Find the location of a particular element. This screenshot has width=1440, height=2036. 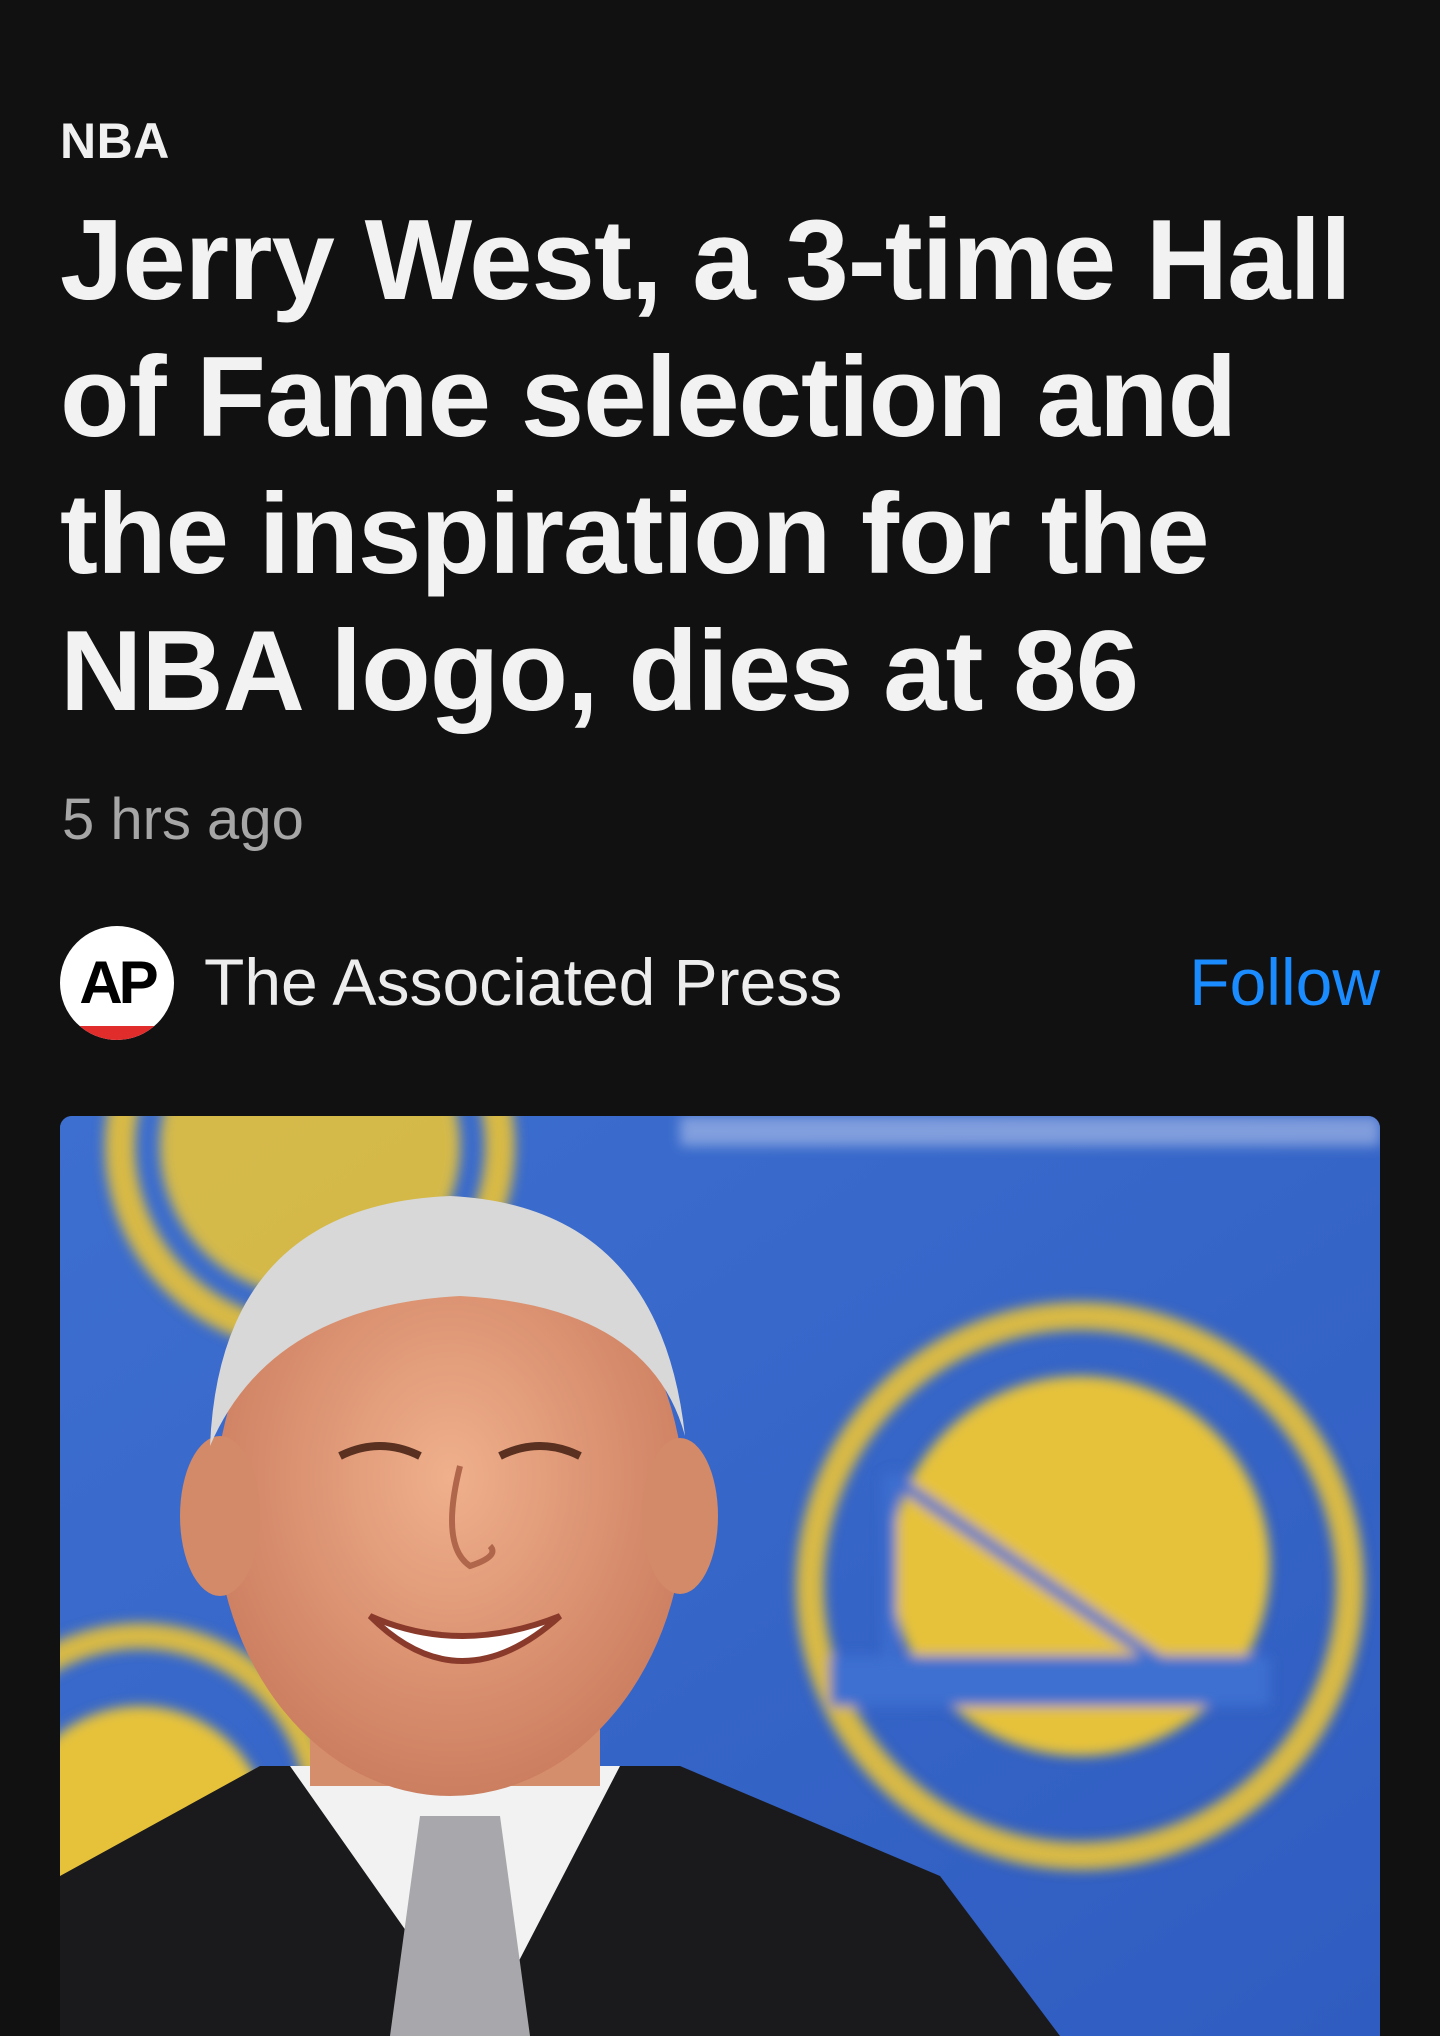

logo-red-stripe is located at coordinates (117, 1033).